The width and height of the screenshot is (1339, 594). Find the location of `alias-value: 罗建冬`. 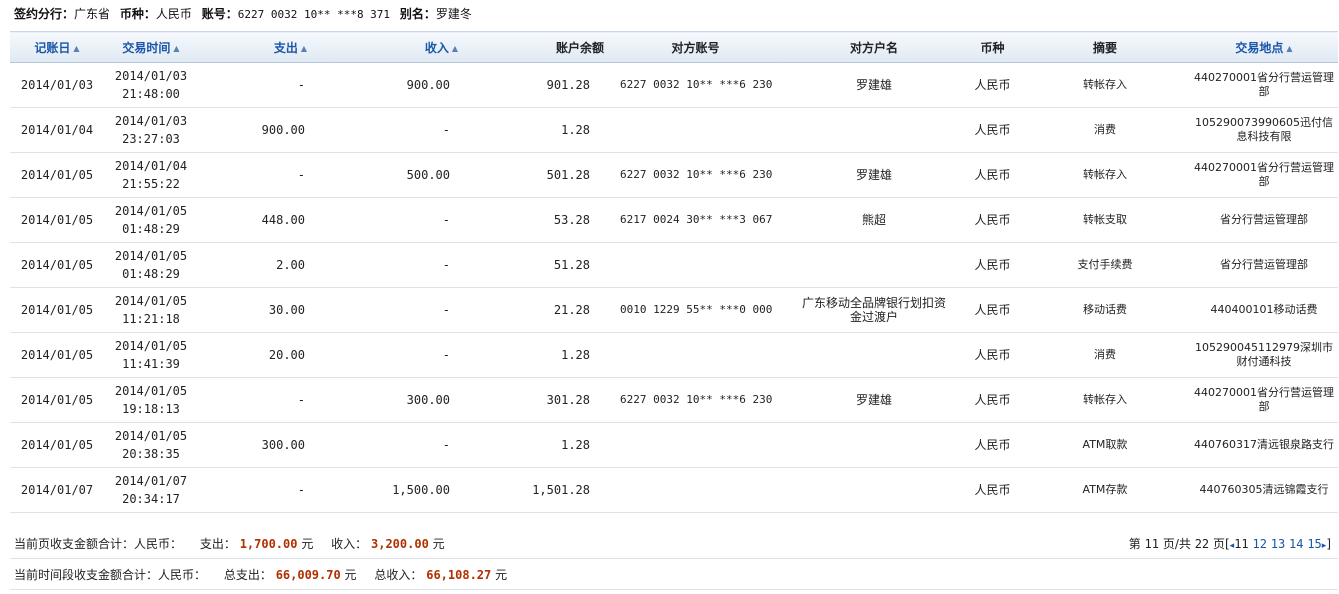

alias-value: 罗建冬 is located at coordinates (453, 14).